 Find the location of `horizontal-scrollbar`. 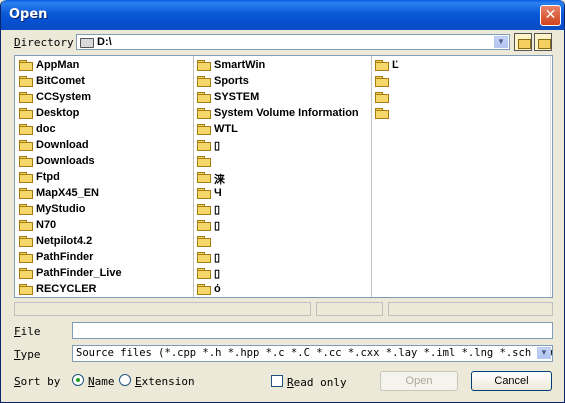

horizontal-scrollbar is located at coordinates (162, 309).